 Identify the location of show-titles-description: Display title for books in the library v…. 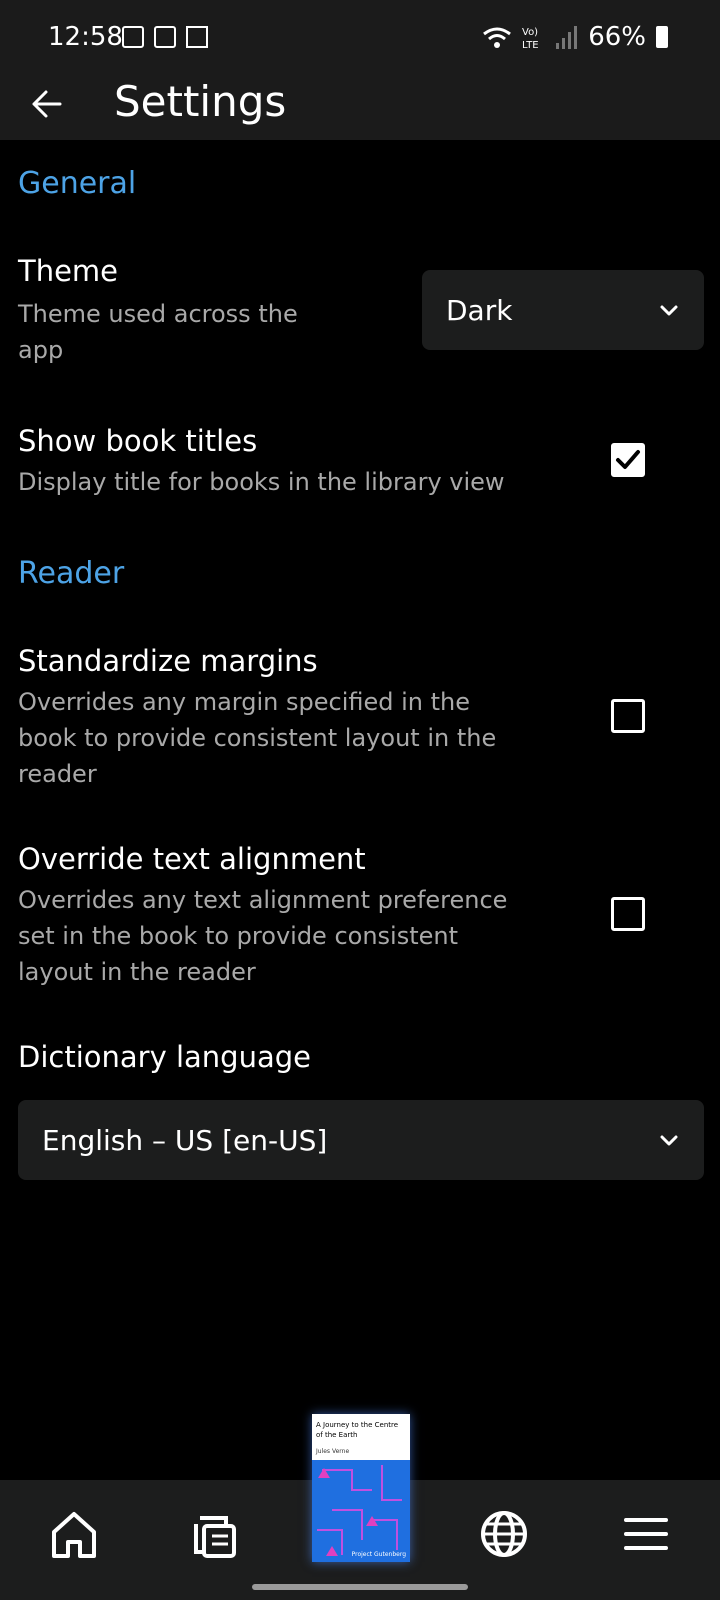
(261, 482).